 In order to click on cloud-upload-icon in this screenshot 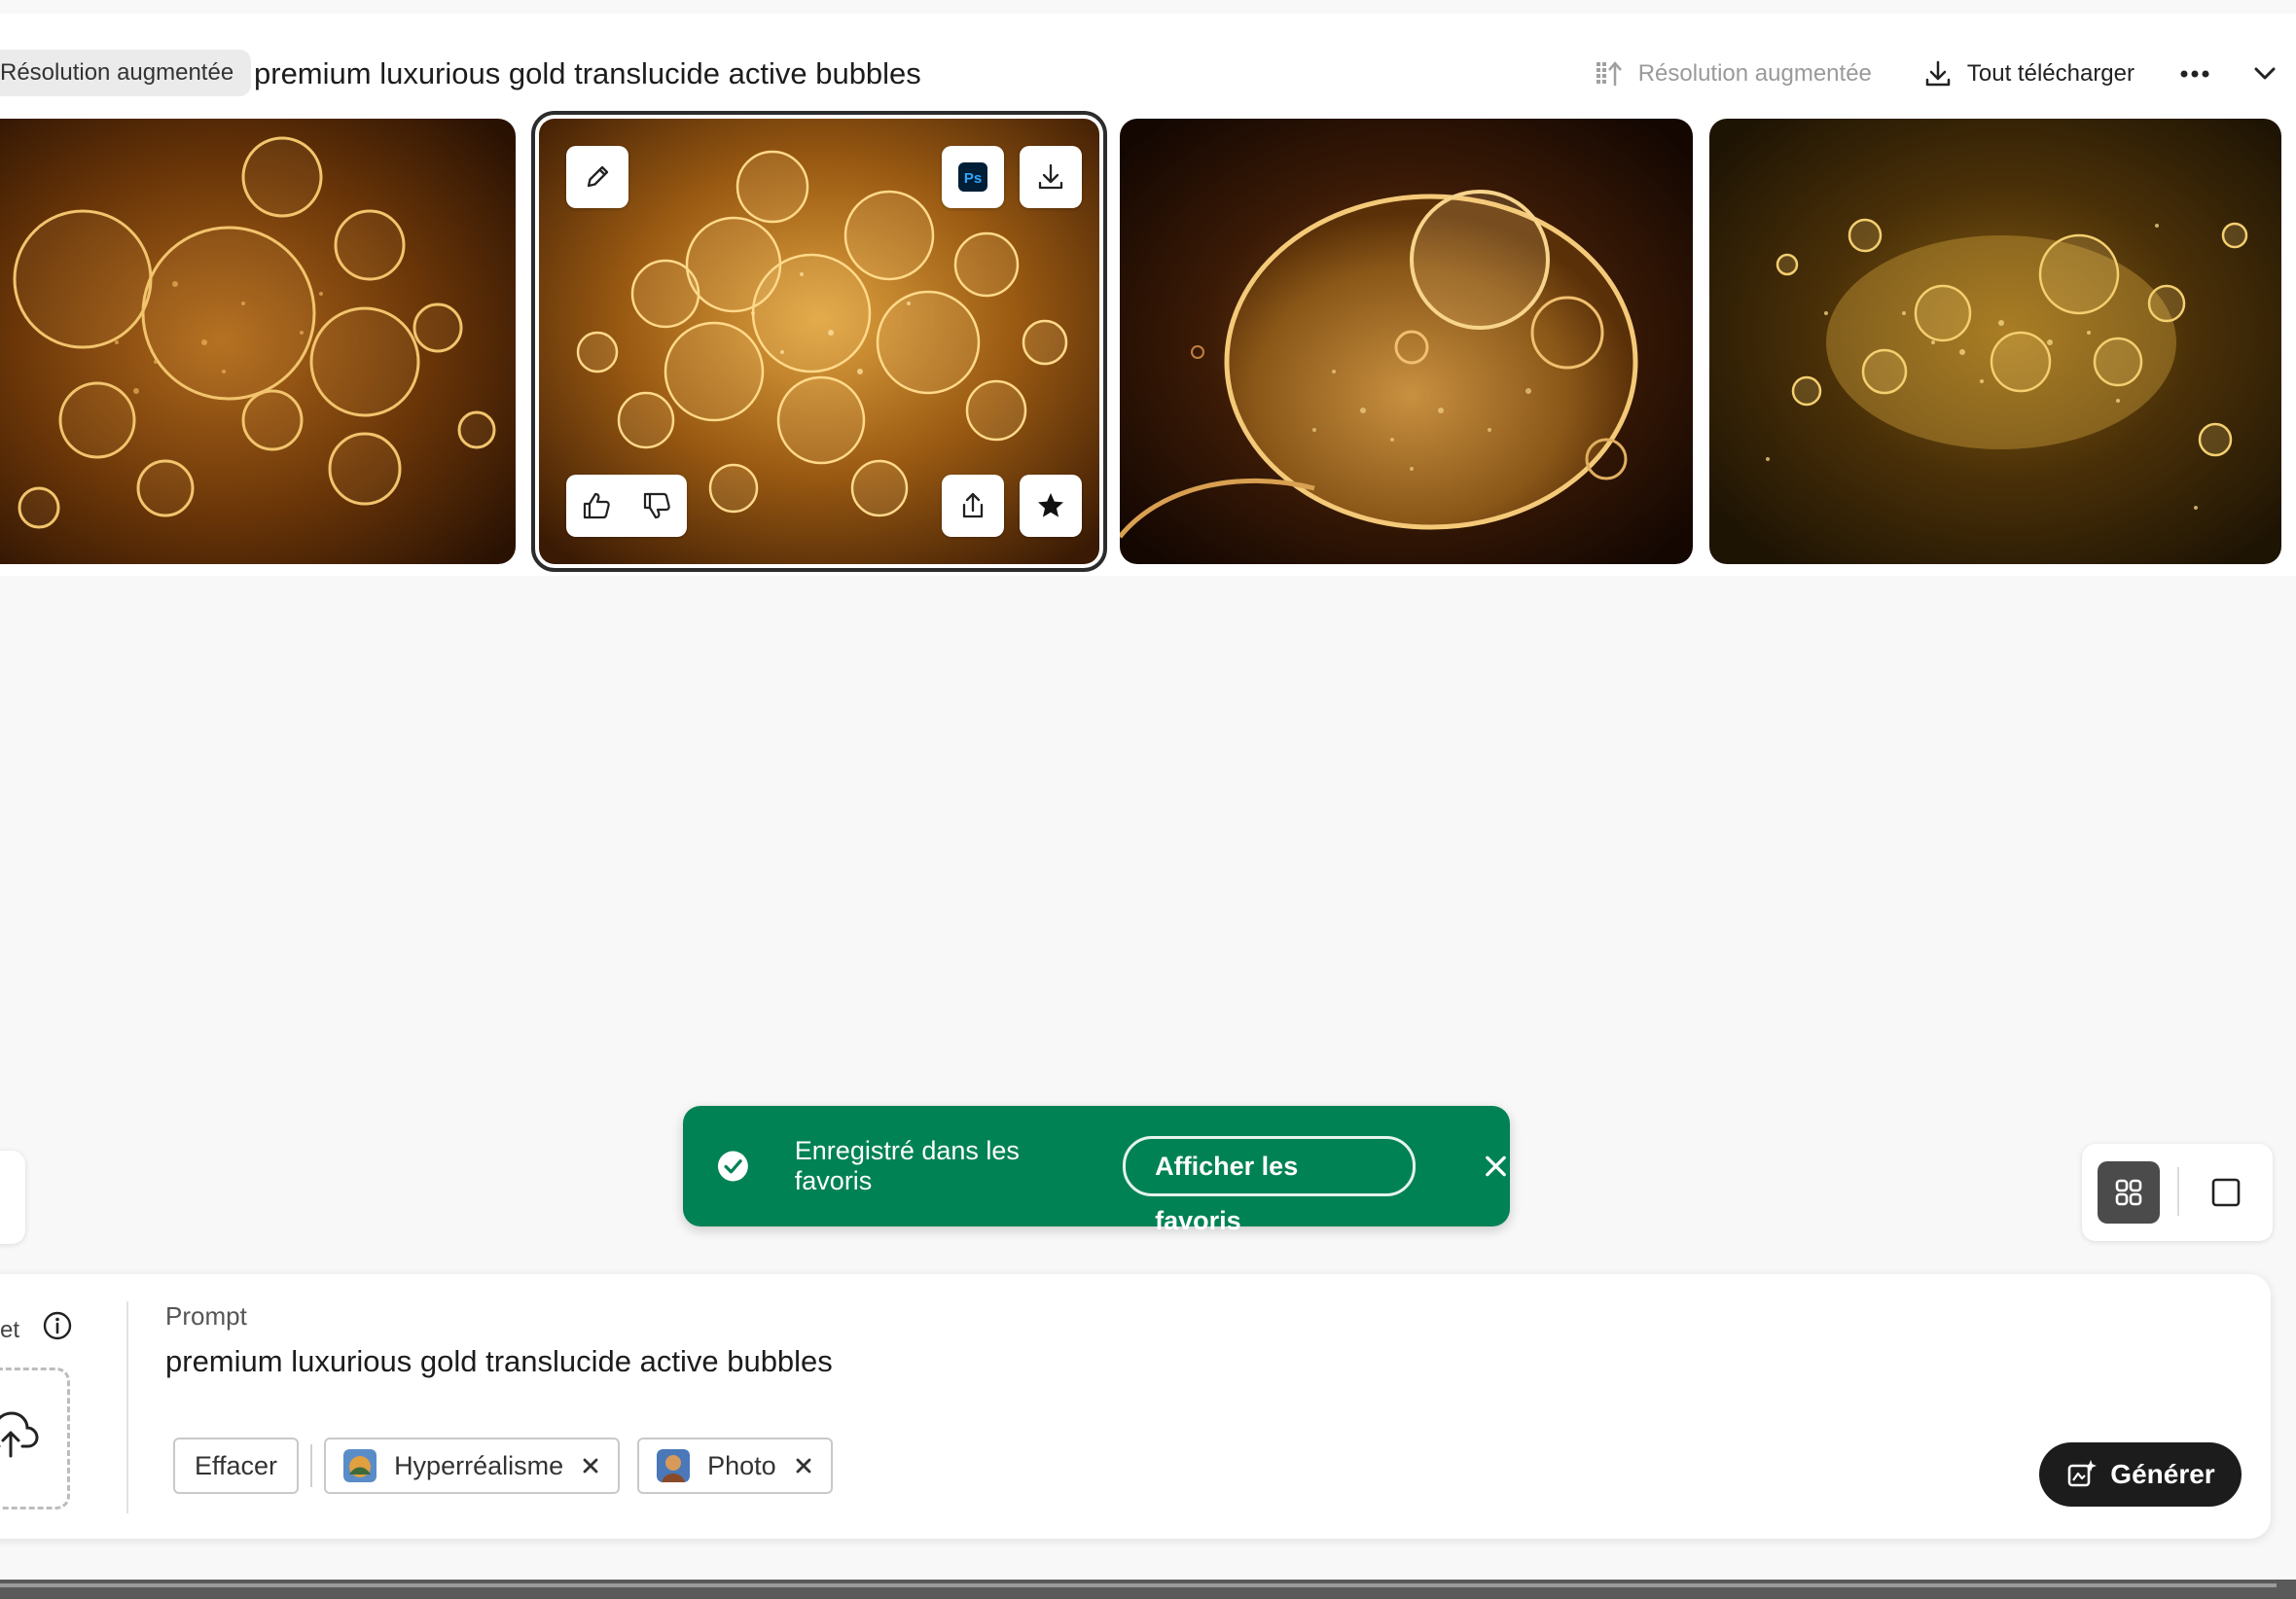, I will do `click(19, 1434)`.